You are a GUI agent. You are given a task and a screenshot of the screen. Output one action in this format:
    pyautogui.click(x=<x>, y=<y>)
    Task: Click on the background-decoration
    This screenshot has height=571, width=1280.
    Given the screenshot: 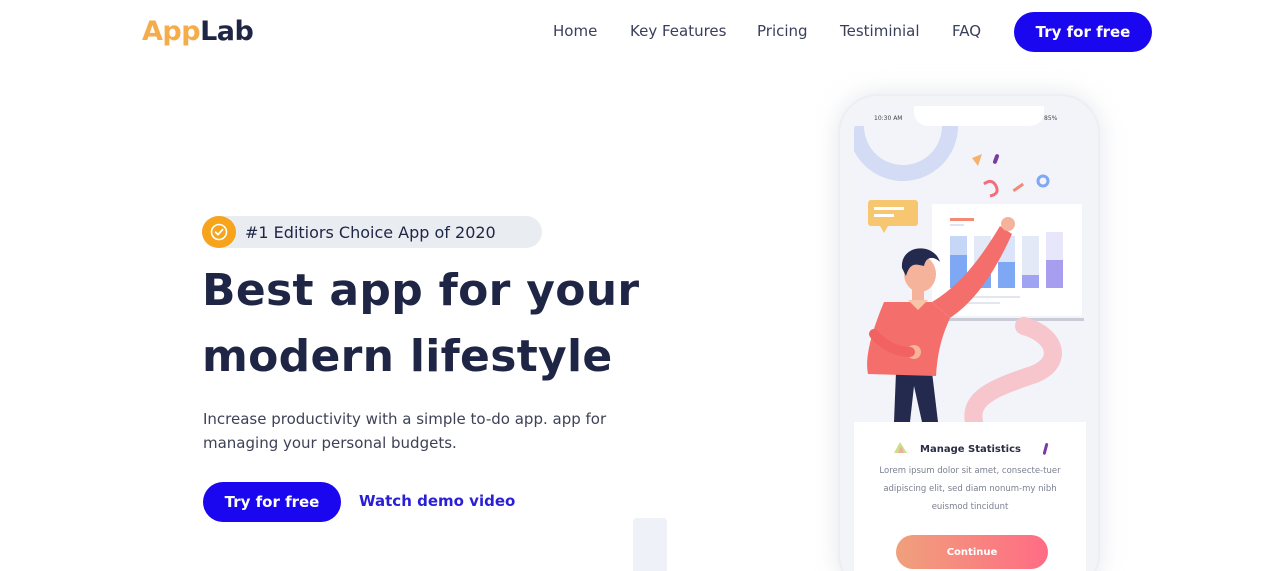 What is the action you would take?
    pyautogui.click(x=650, y=544)
    